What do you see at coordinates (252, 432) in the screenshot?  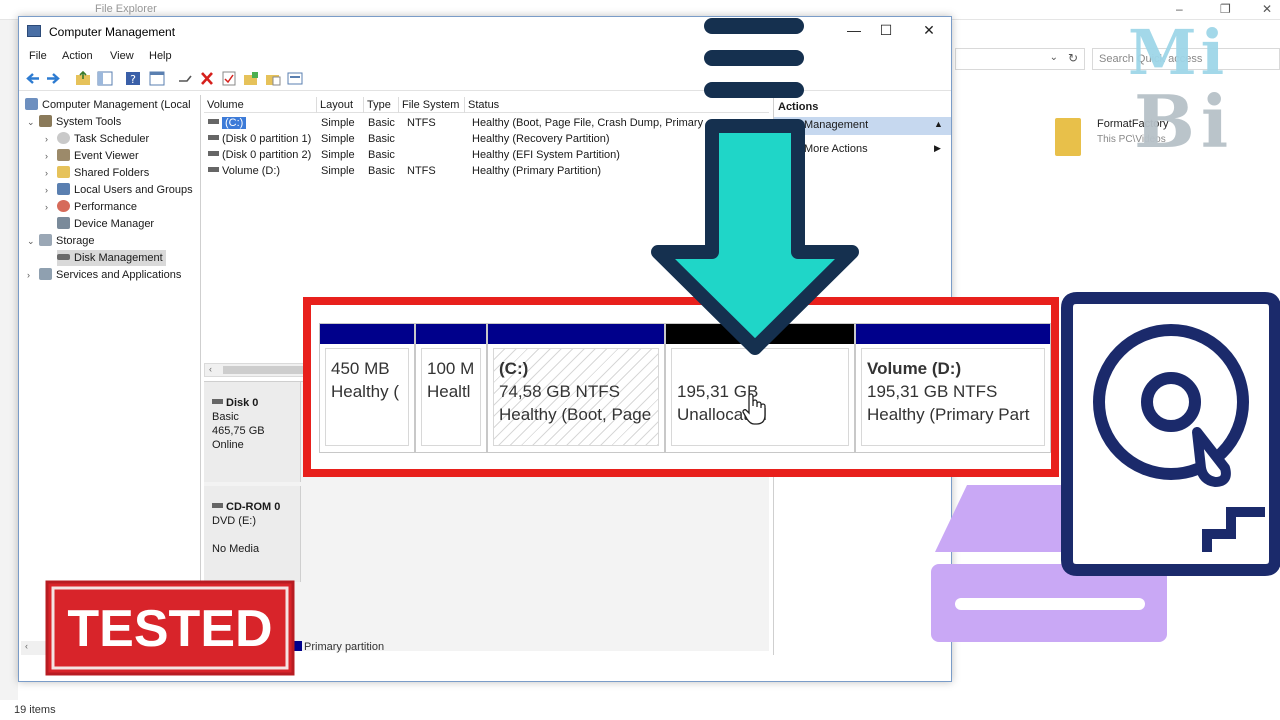 I see `disk-0-label: Disk 0 Basic 465,75 GB Online` at bounding box center [252, 432].